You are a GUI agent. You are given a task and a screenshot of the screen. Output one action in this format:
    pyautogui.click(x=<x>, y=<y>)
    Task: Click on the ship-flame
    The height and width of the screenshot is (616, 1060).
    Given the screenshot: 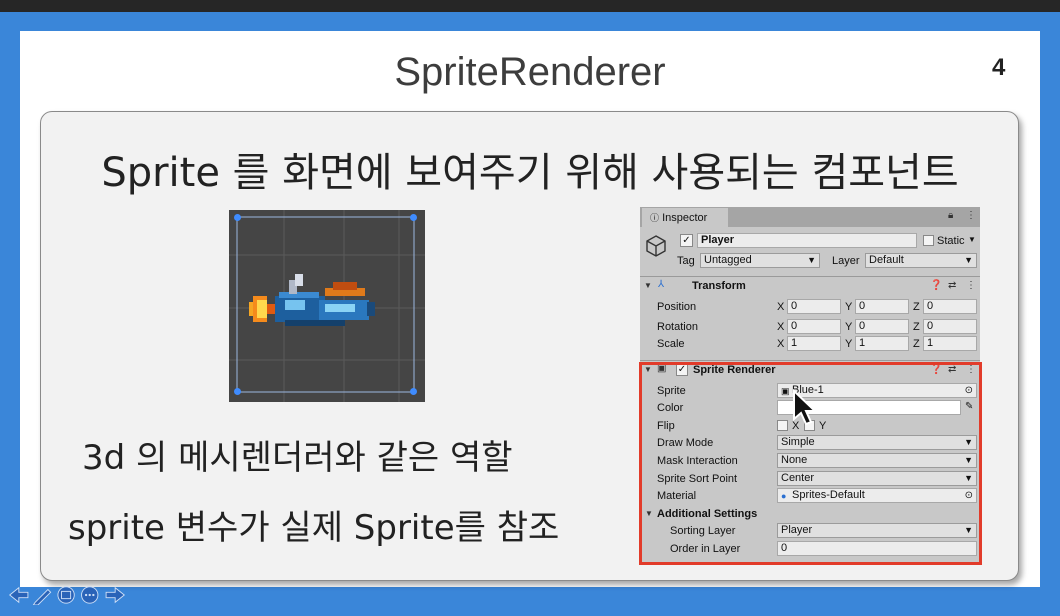 What is the action you would take?
    pyautogui.click(x=262, y=309)
    